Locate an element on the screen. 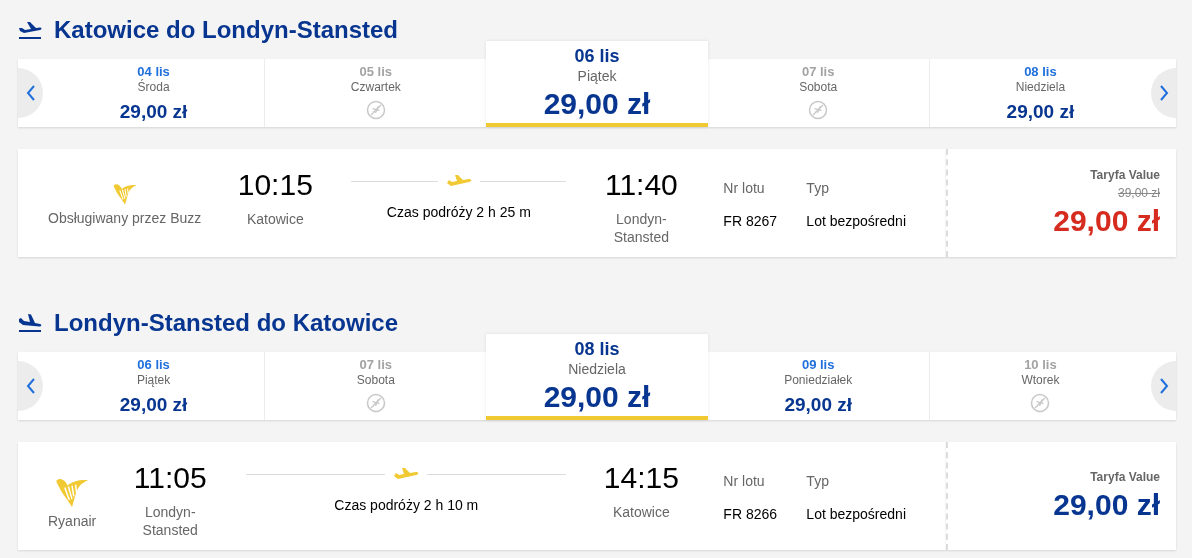 The height and width of the screenshot is (558, 1192). date-tab: 04 lis Środa 29,00 zł is located at coordinates (154, 93).